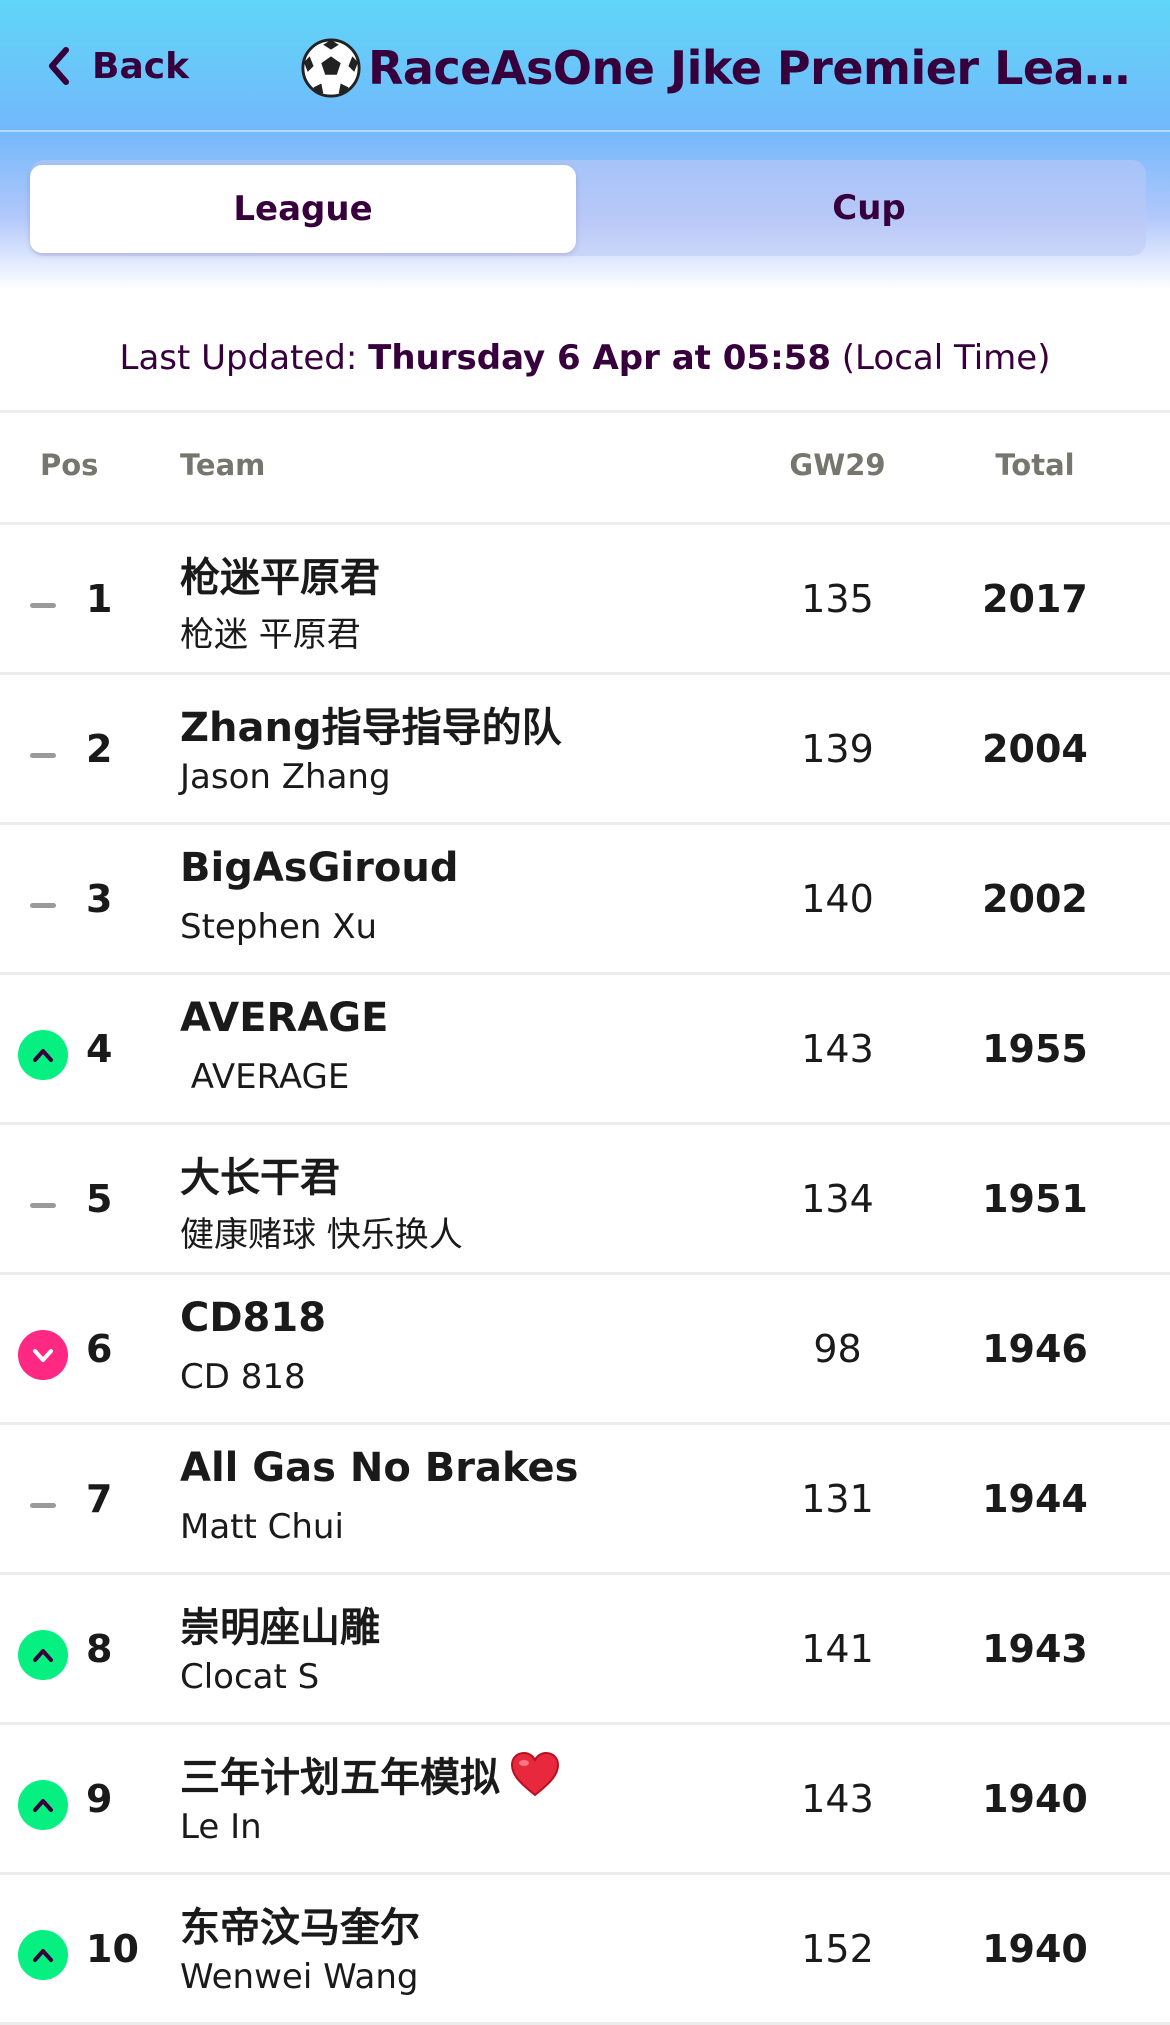 This screenshot has width=1170, height=2025. What do you see at coordinates (585, 1950) in the screenshot?
I see `table-row: 10 东帝汶马奎尔 Wenwei Wang 152 1940` at bounding box center [585, 1950].